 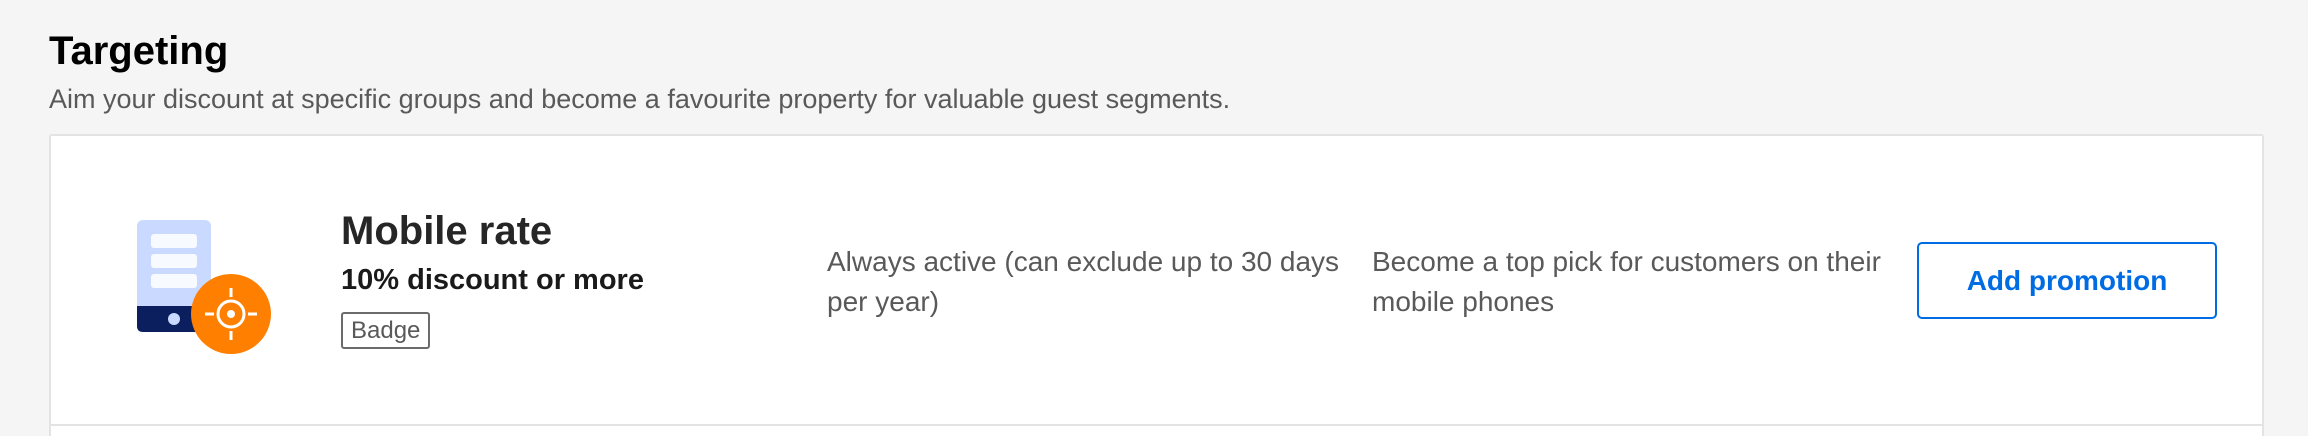 What do you see at coordinates (1156, 425) in the screenshot?
I see `card-divider` at bounding box center [1156, 425].